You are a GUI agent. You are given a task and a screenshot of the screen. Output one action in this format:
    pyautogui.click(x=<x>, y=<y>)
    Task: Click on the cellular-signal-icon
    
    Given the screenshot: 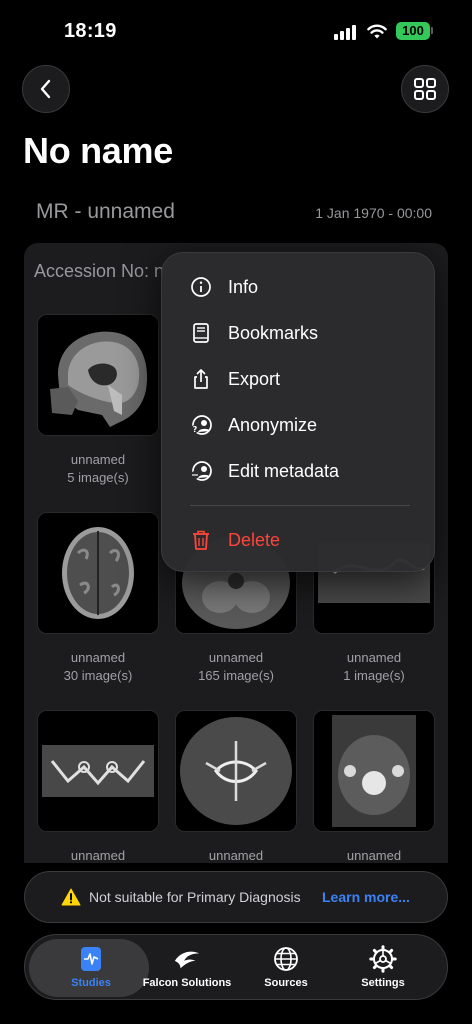 What is the action you would take?
    pyautogui.click(x=346, y=32)
    